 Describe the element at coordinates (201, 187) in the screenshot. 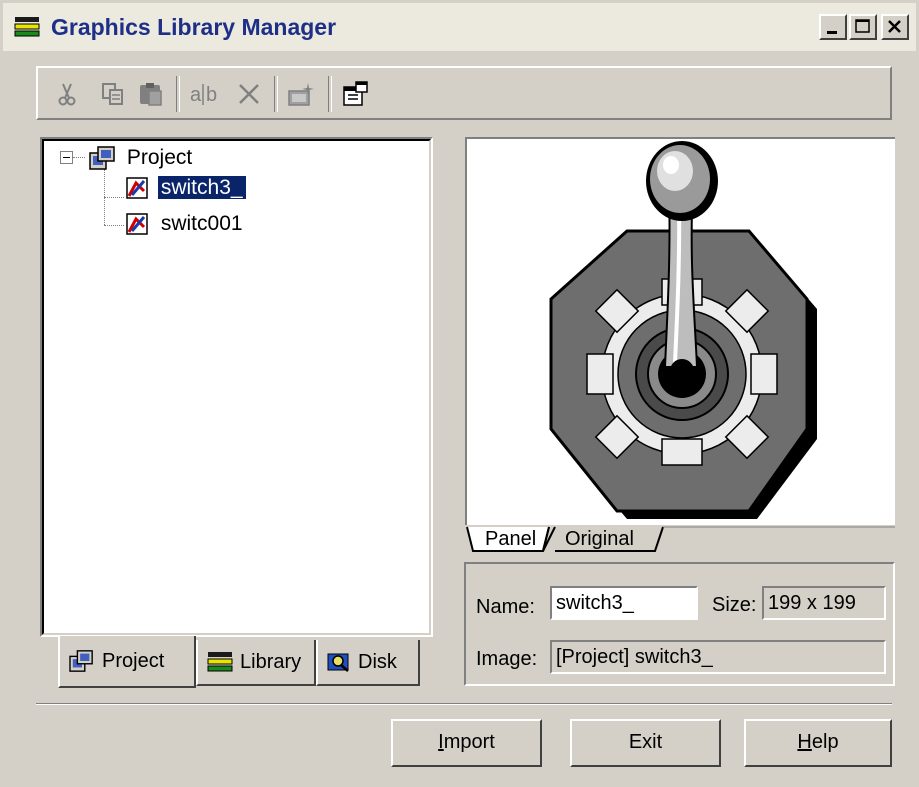

I see `tree-item-label: switch3_` at that location.